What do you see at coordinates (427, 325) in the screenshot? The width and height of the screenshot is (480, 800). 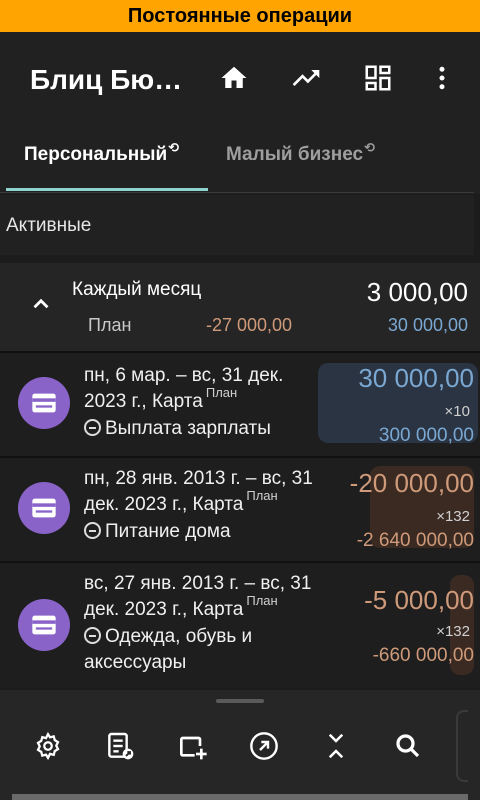 I see `group-plan-income: 30 000,00` at bounding box center [427, 325].